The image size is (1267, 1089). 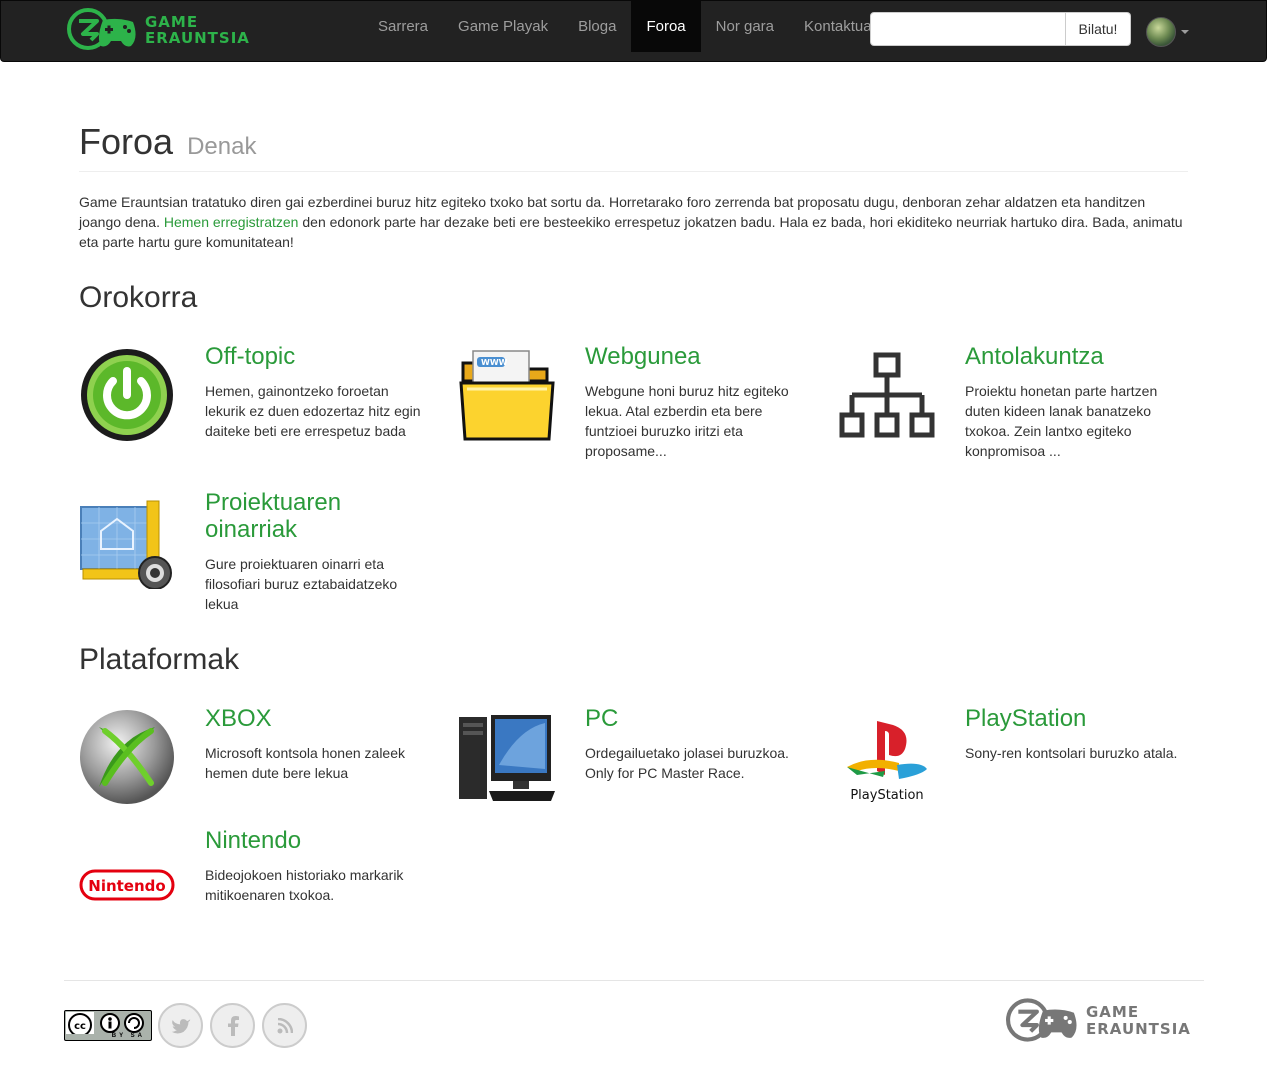 I want to click on nav-foroa: Foroa, so click(x=666, y=26).